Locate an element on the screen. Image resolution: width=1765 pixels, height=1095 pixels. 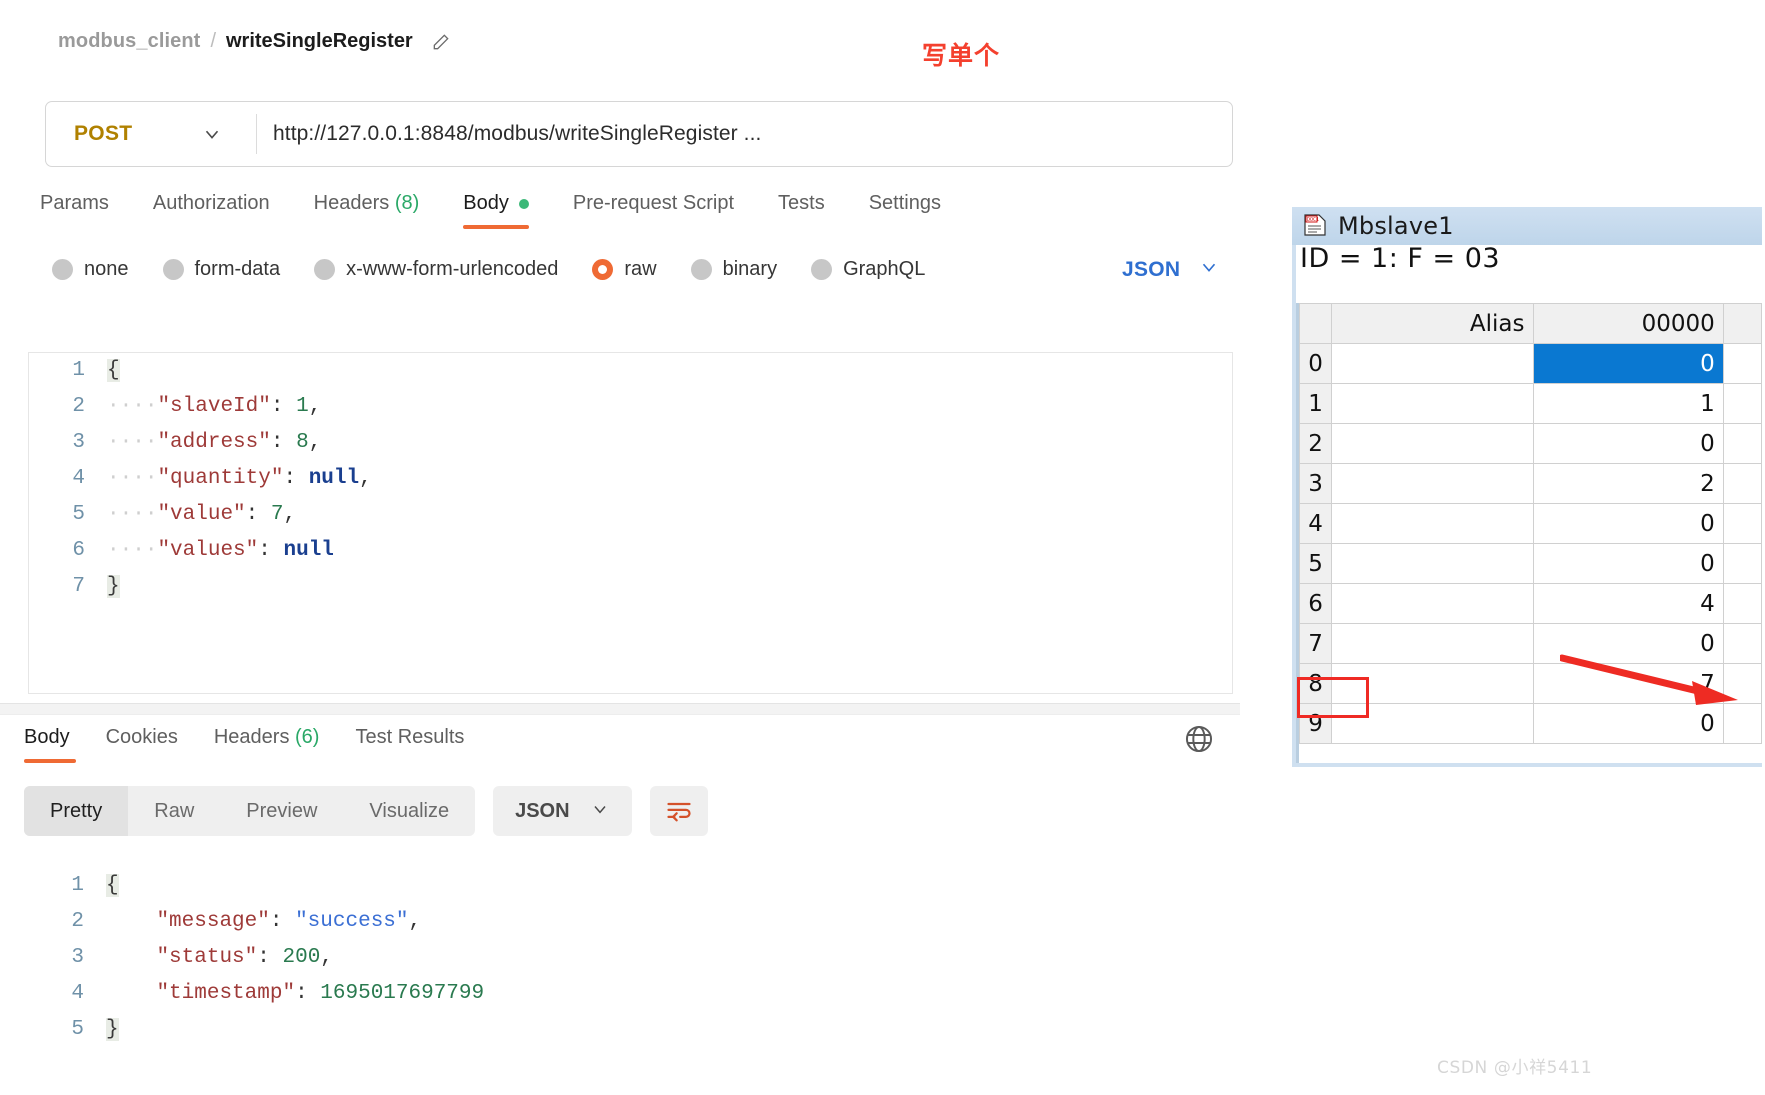
code-text: ····"values": null is located at coordinates (220, 551).